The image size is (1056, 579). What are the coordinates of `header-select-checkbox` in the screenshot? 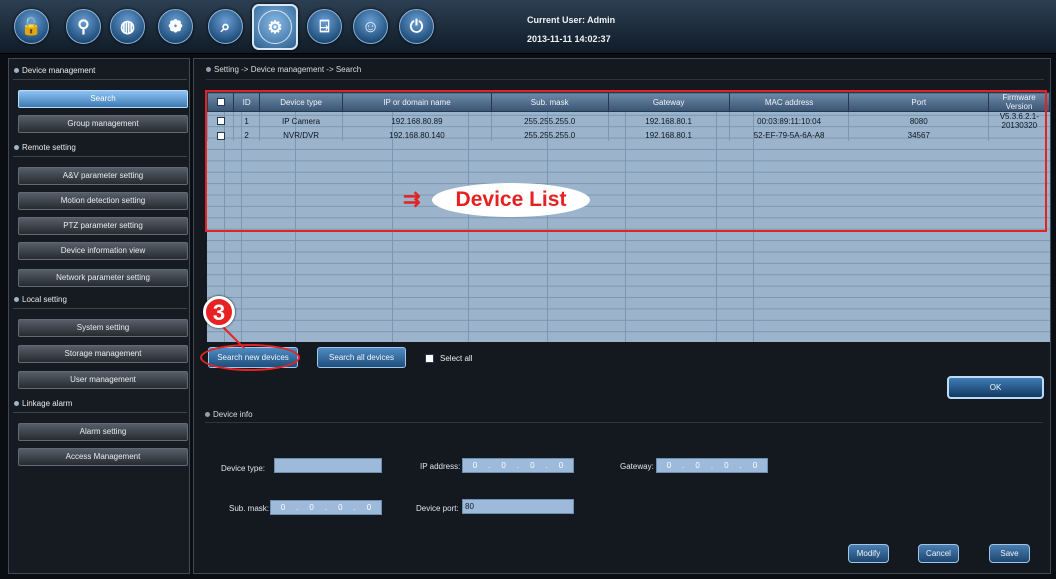 It's located at (221, 102).